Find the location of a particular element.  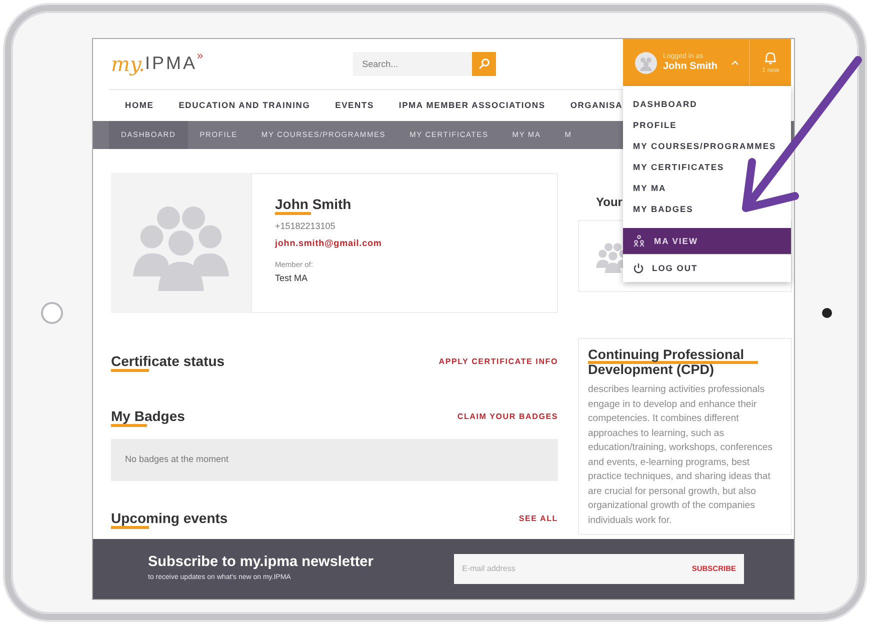

phone-number: +15182213105 is located at coordinates (305, 226).